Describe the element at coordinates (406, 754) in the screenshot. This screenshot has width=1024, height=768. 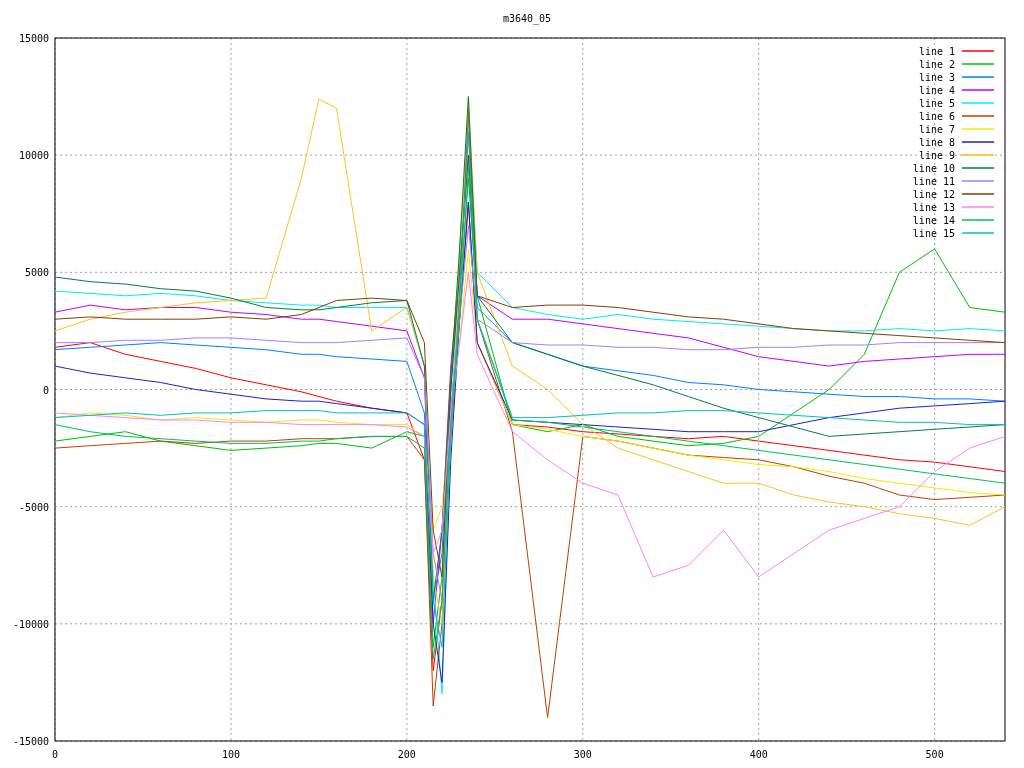
I see `x-tick-label: 200` at that location.